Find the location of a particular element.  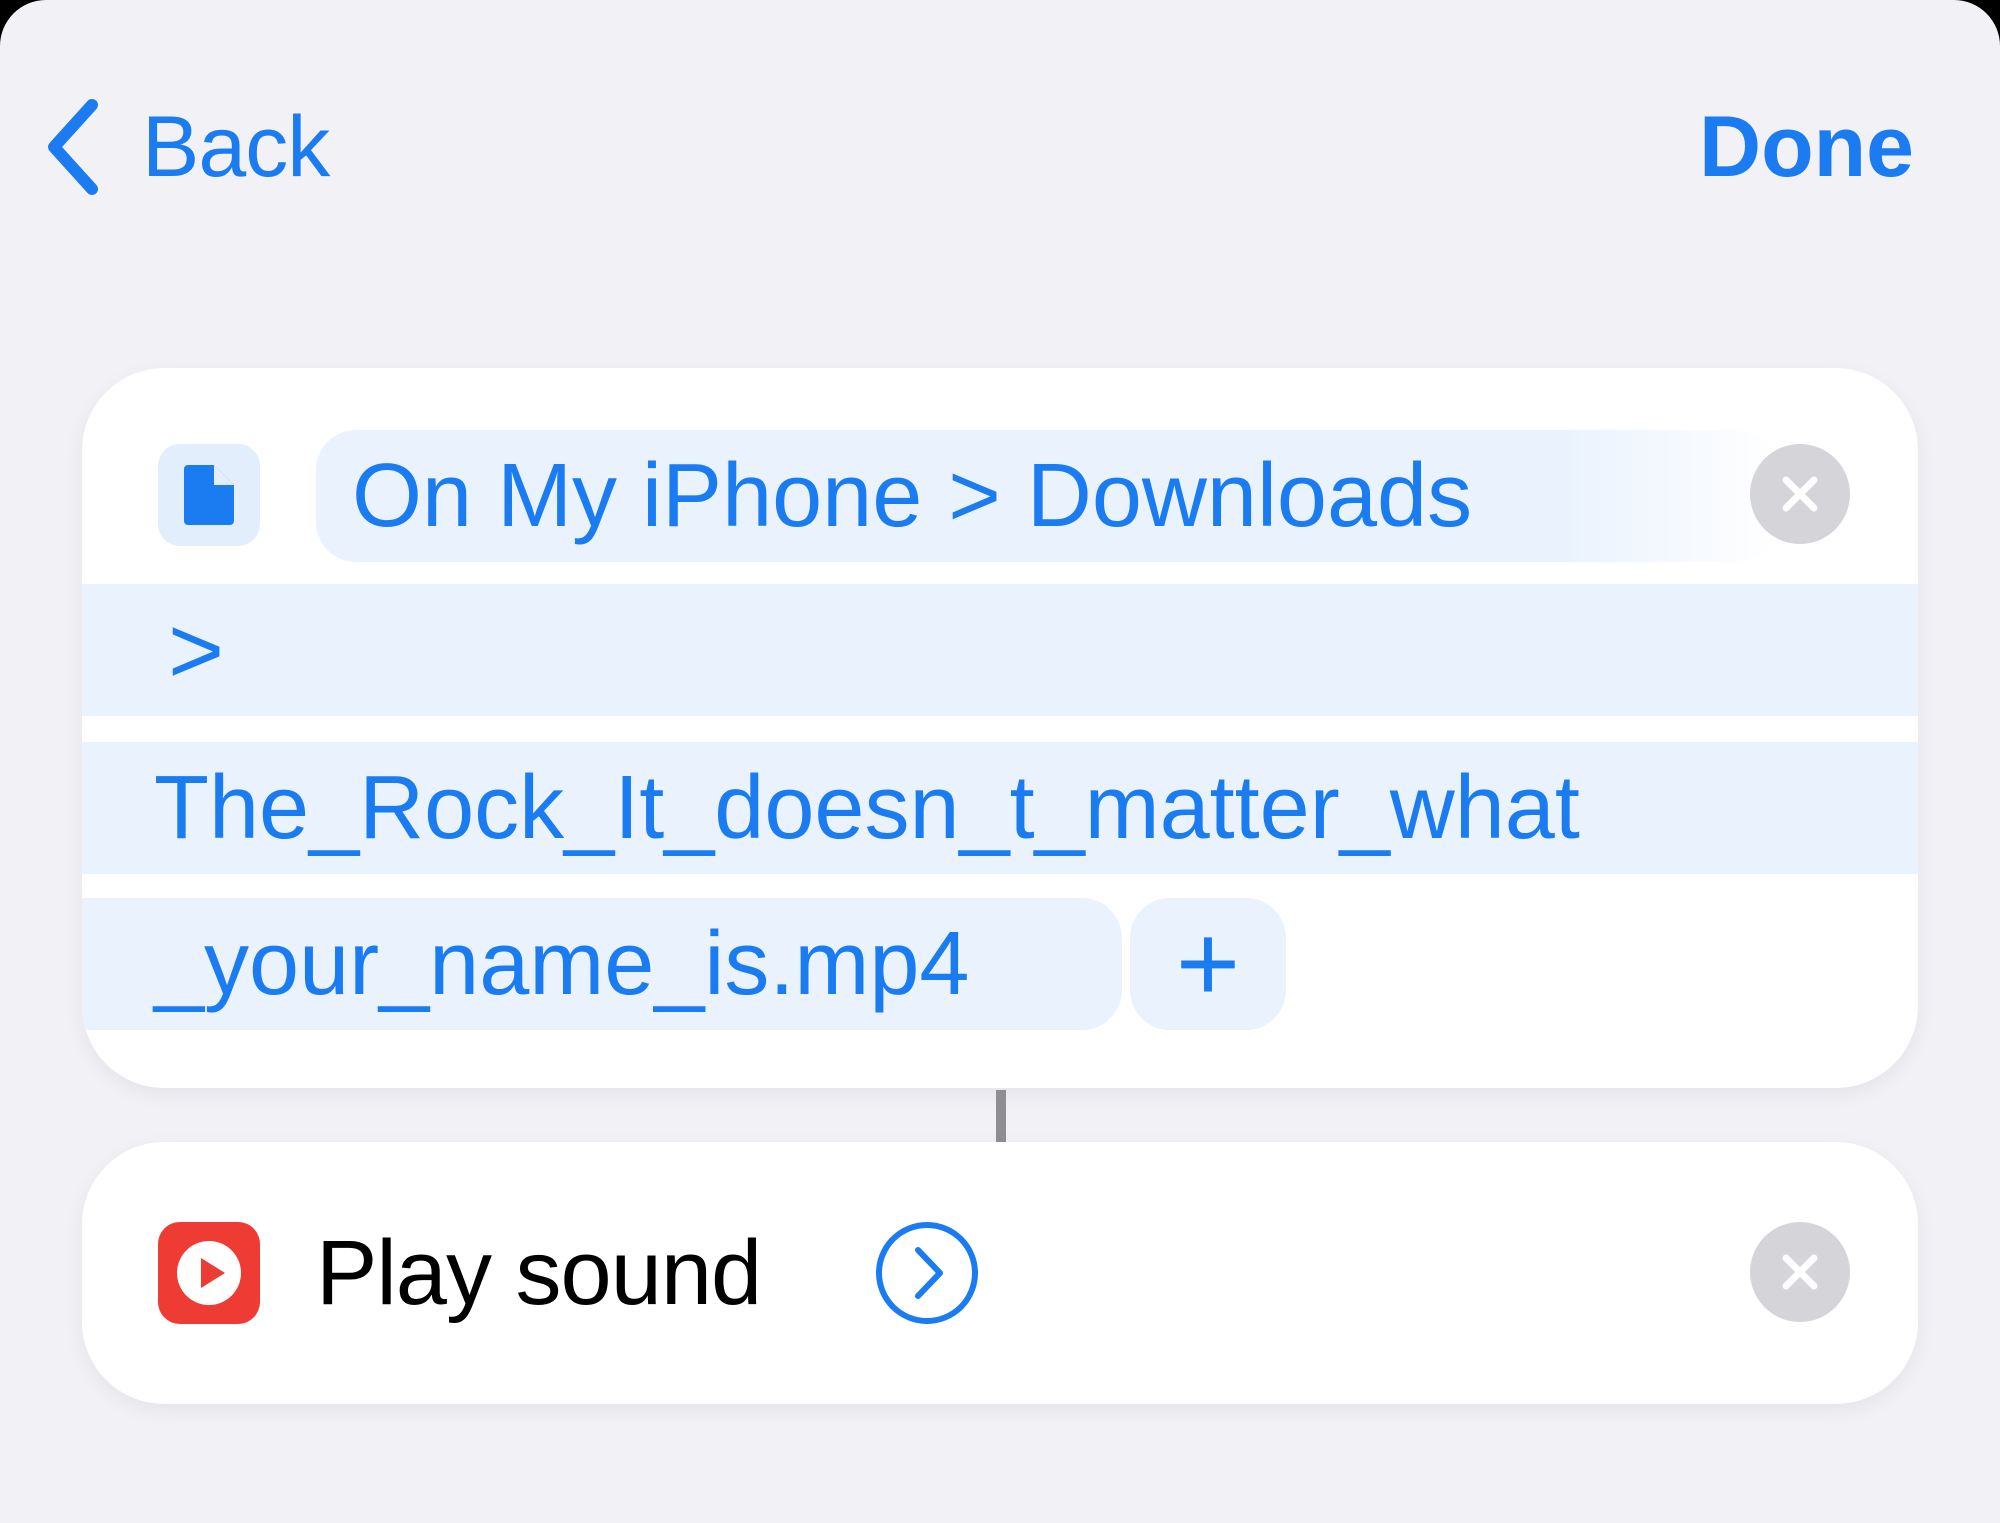

plus-icon: + is located at coordinates (1208, 963).